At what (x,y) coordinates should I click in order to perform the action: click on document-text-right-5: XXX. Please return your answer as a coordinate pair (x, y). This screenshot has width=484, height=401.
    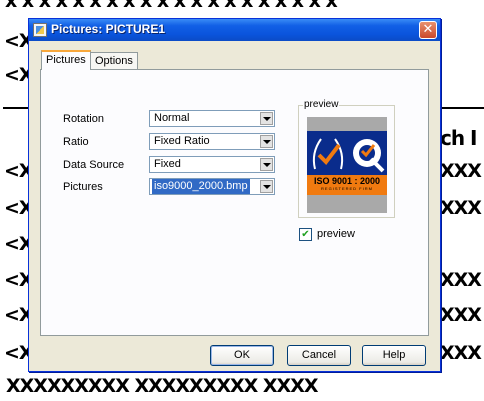
    Looking at the image, I should click on (461, 353).